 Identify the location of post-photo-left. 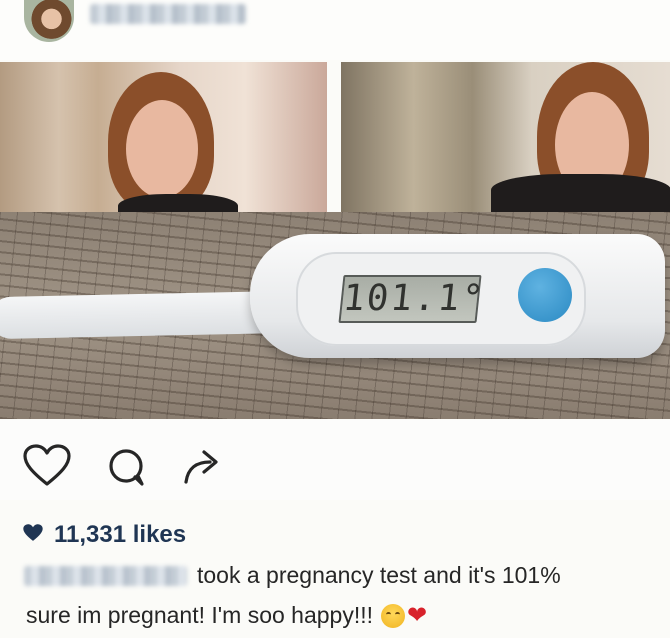
(163, 137).